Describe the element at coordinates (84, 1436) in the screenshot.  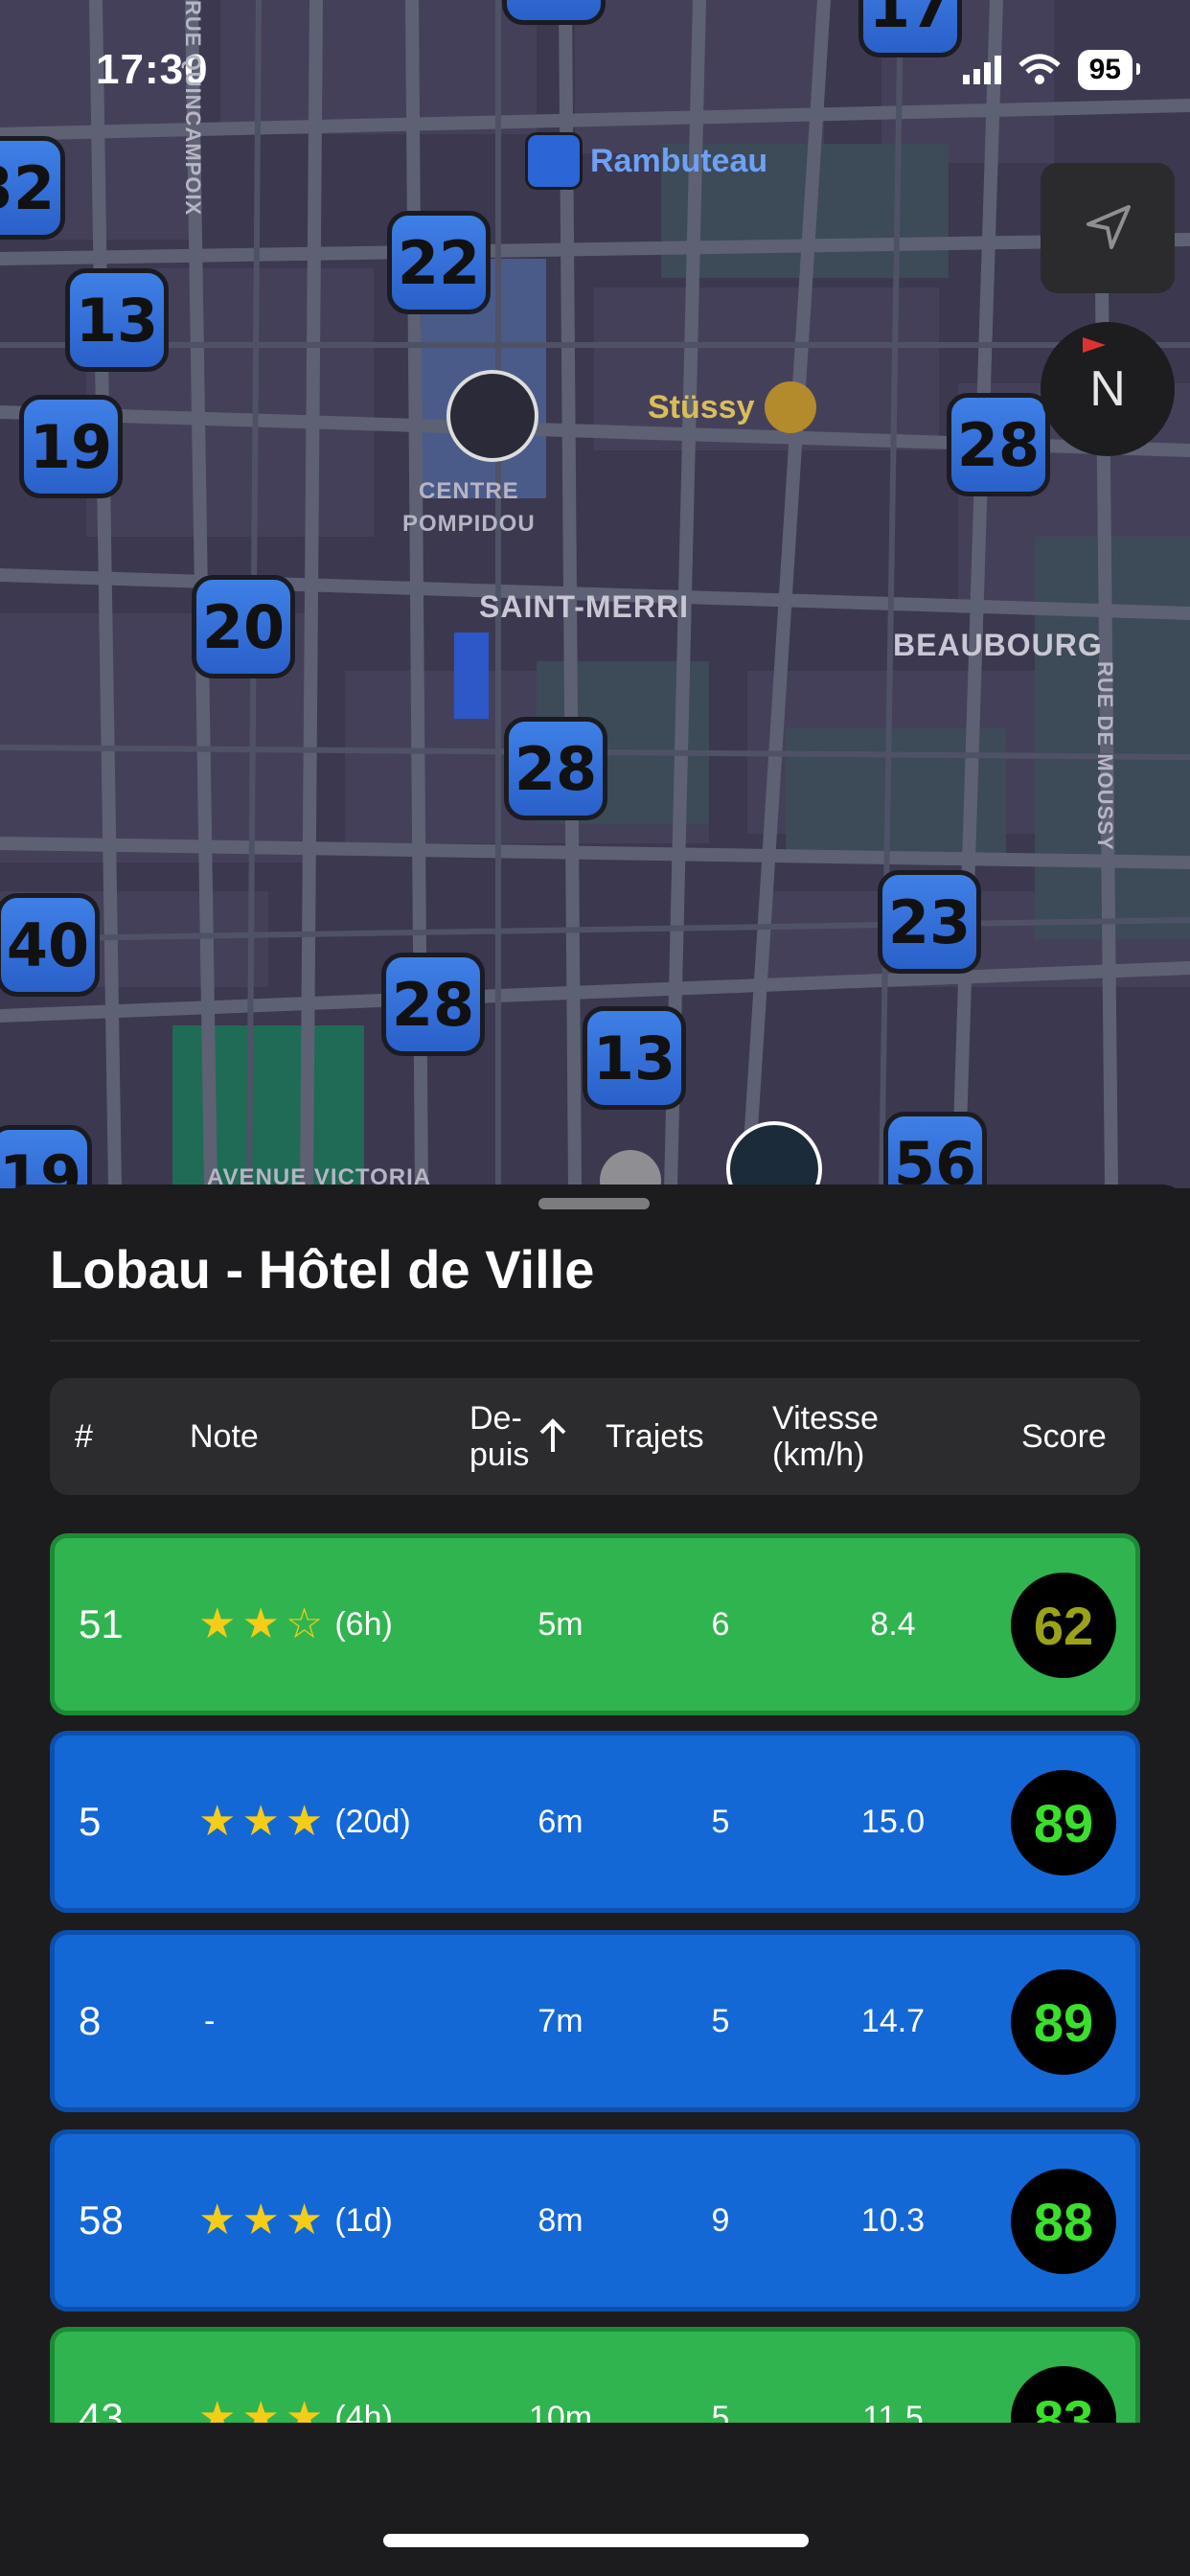
I see `column-id: #` at that location.